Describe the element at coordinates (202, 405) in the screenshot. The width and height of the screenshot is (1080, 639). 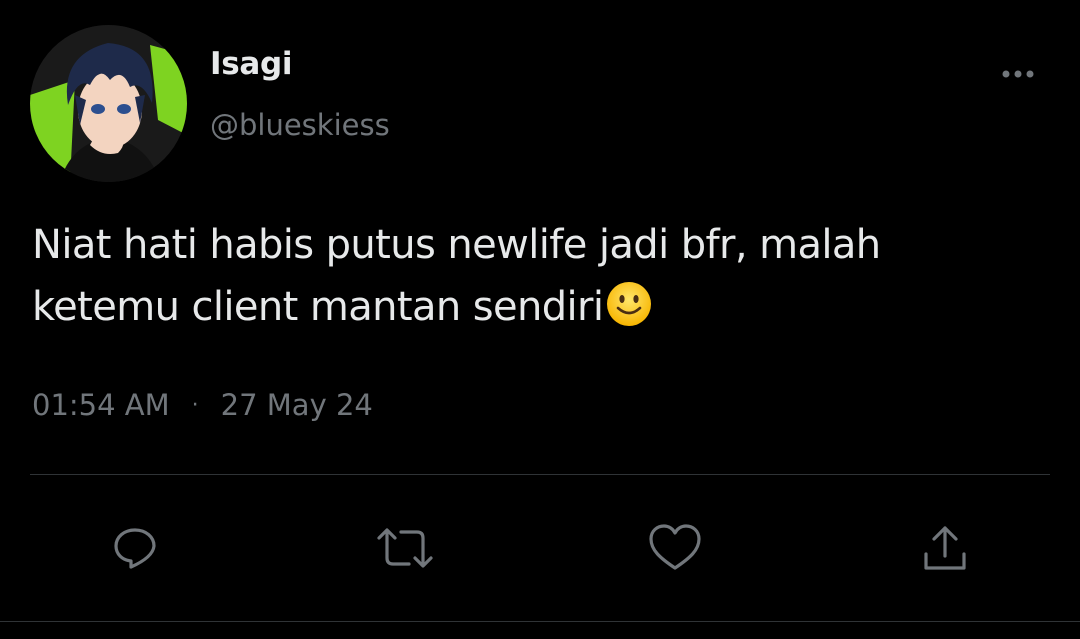
I see `tweet-meta: 01:54 AM · 27 May 24` at that location.